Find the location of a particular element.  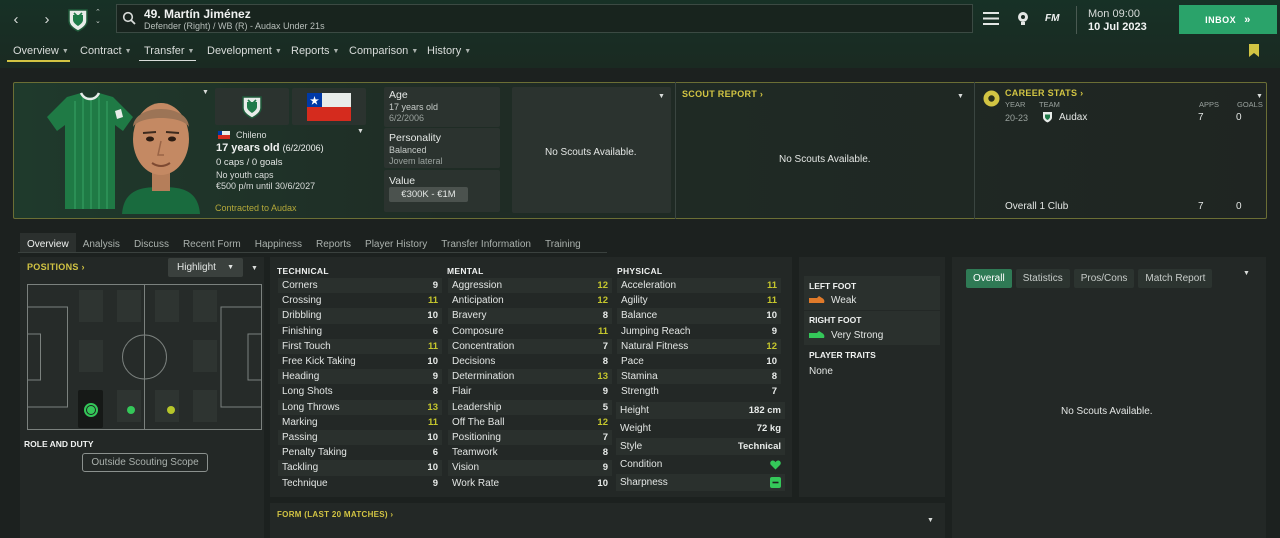

attribute-name: Pace is located at coordinates (632, 362).